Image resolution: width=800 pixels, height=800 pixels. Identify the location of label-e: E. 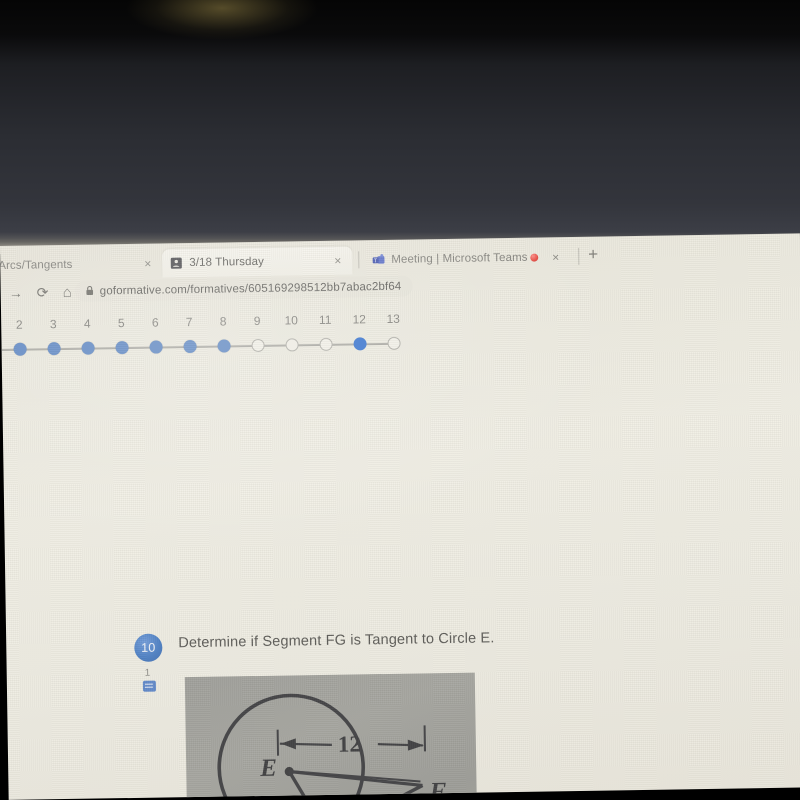
(269, 768).